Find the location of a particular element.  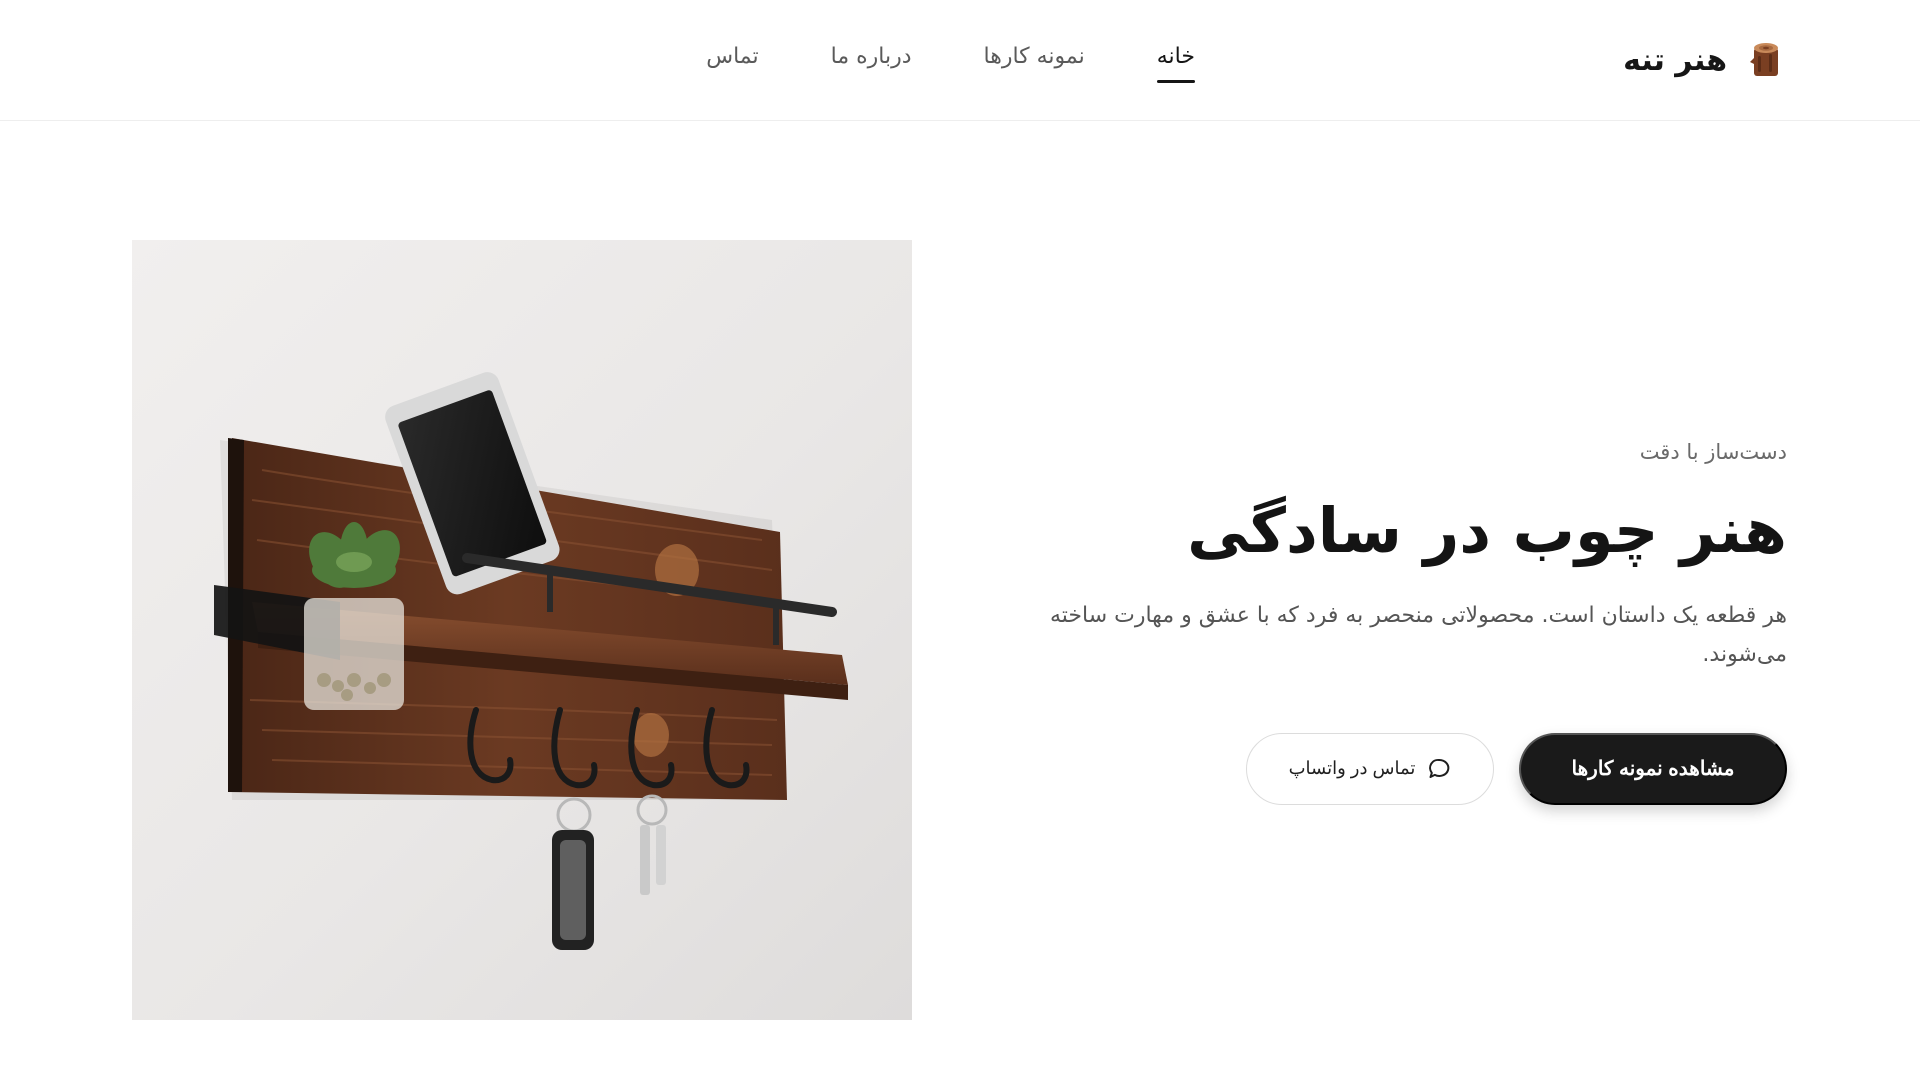

nav-item-home: خانه is located at coordinates (1176, 63).